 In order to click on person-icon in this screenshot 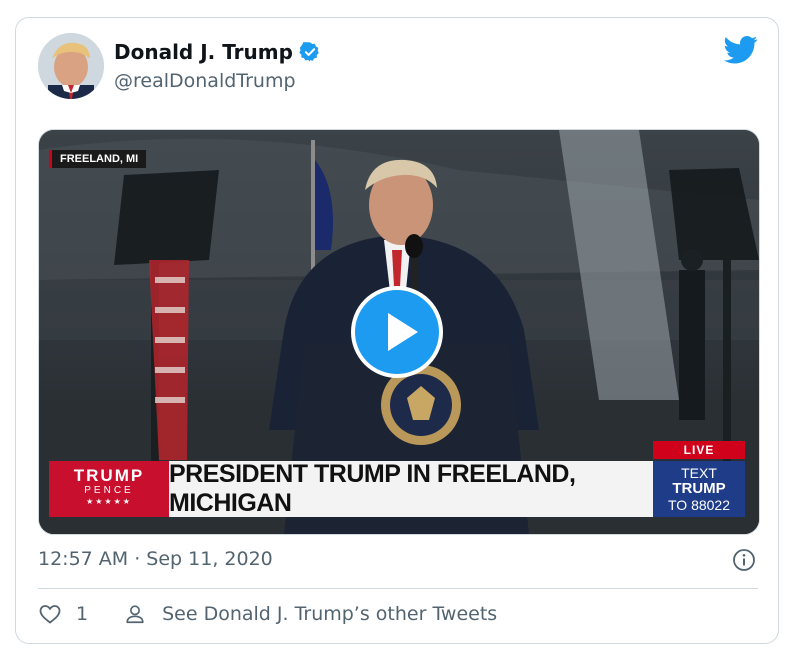, I will do `click(135, 614)`.